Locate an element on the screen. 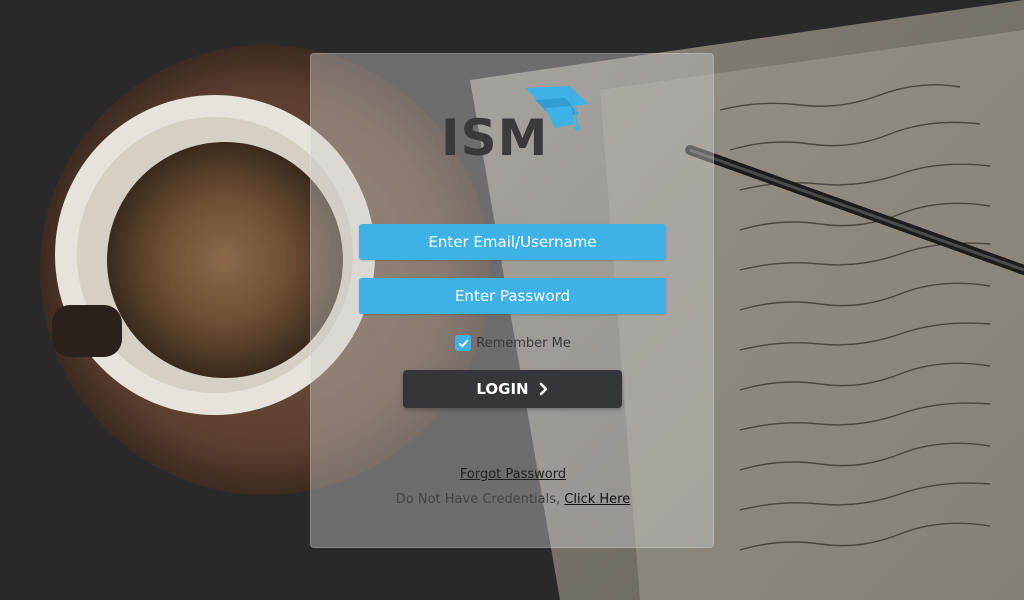  forgot-password-link: Forgot Password is located at coordinates (513, 474).